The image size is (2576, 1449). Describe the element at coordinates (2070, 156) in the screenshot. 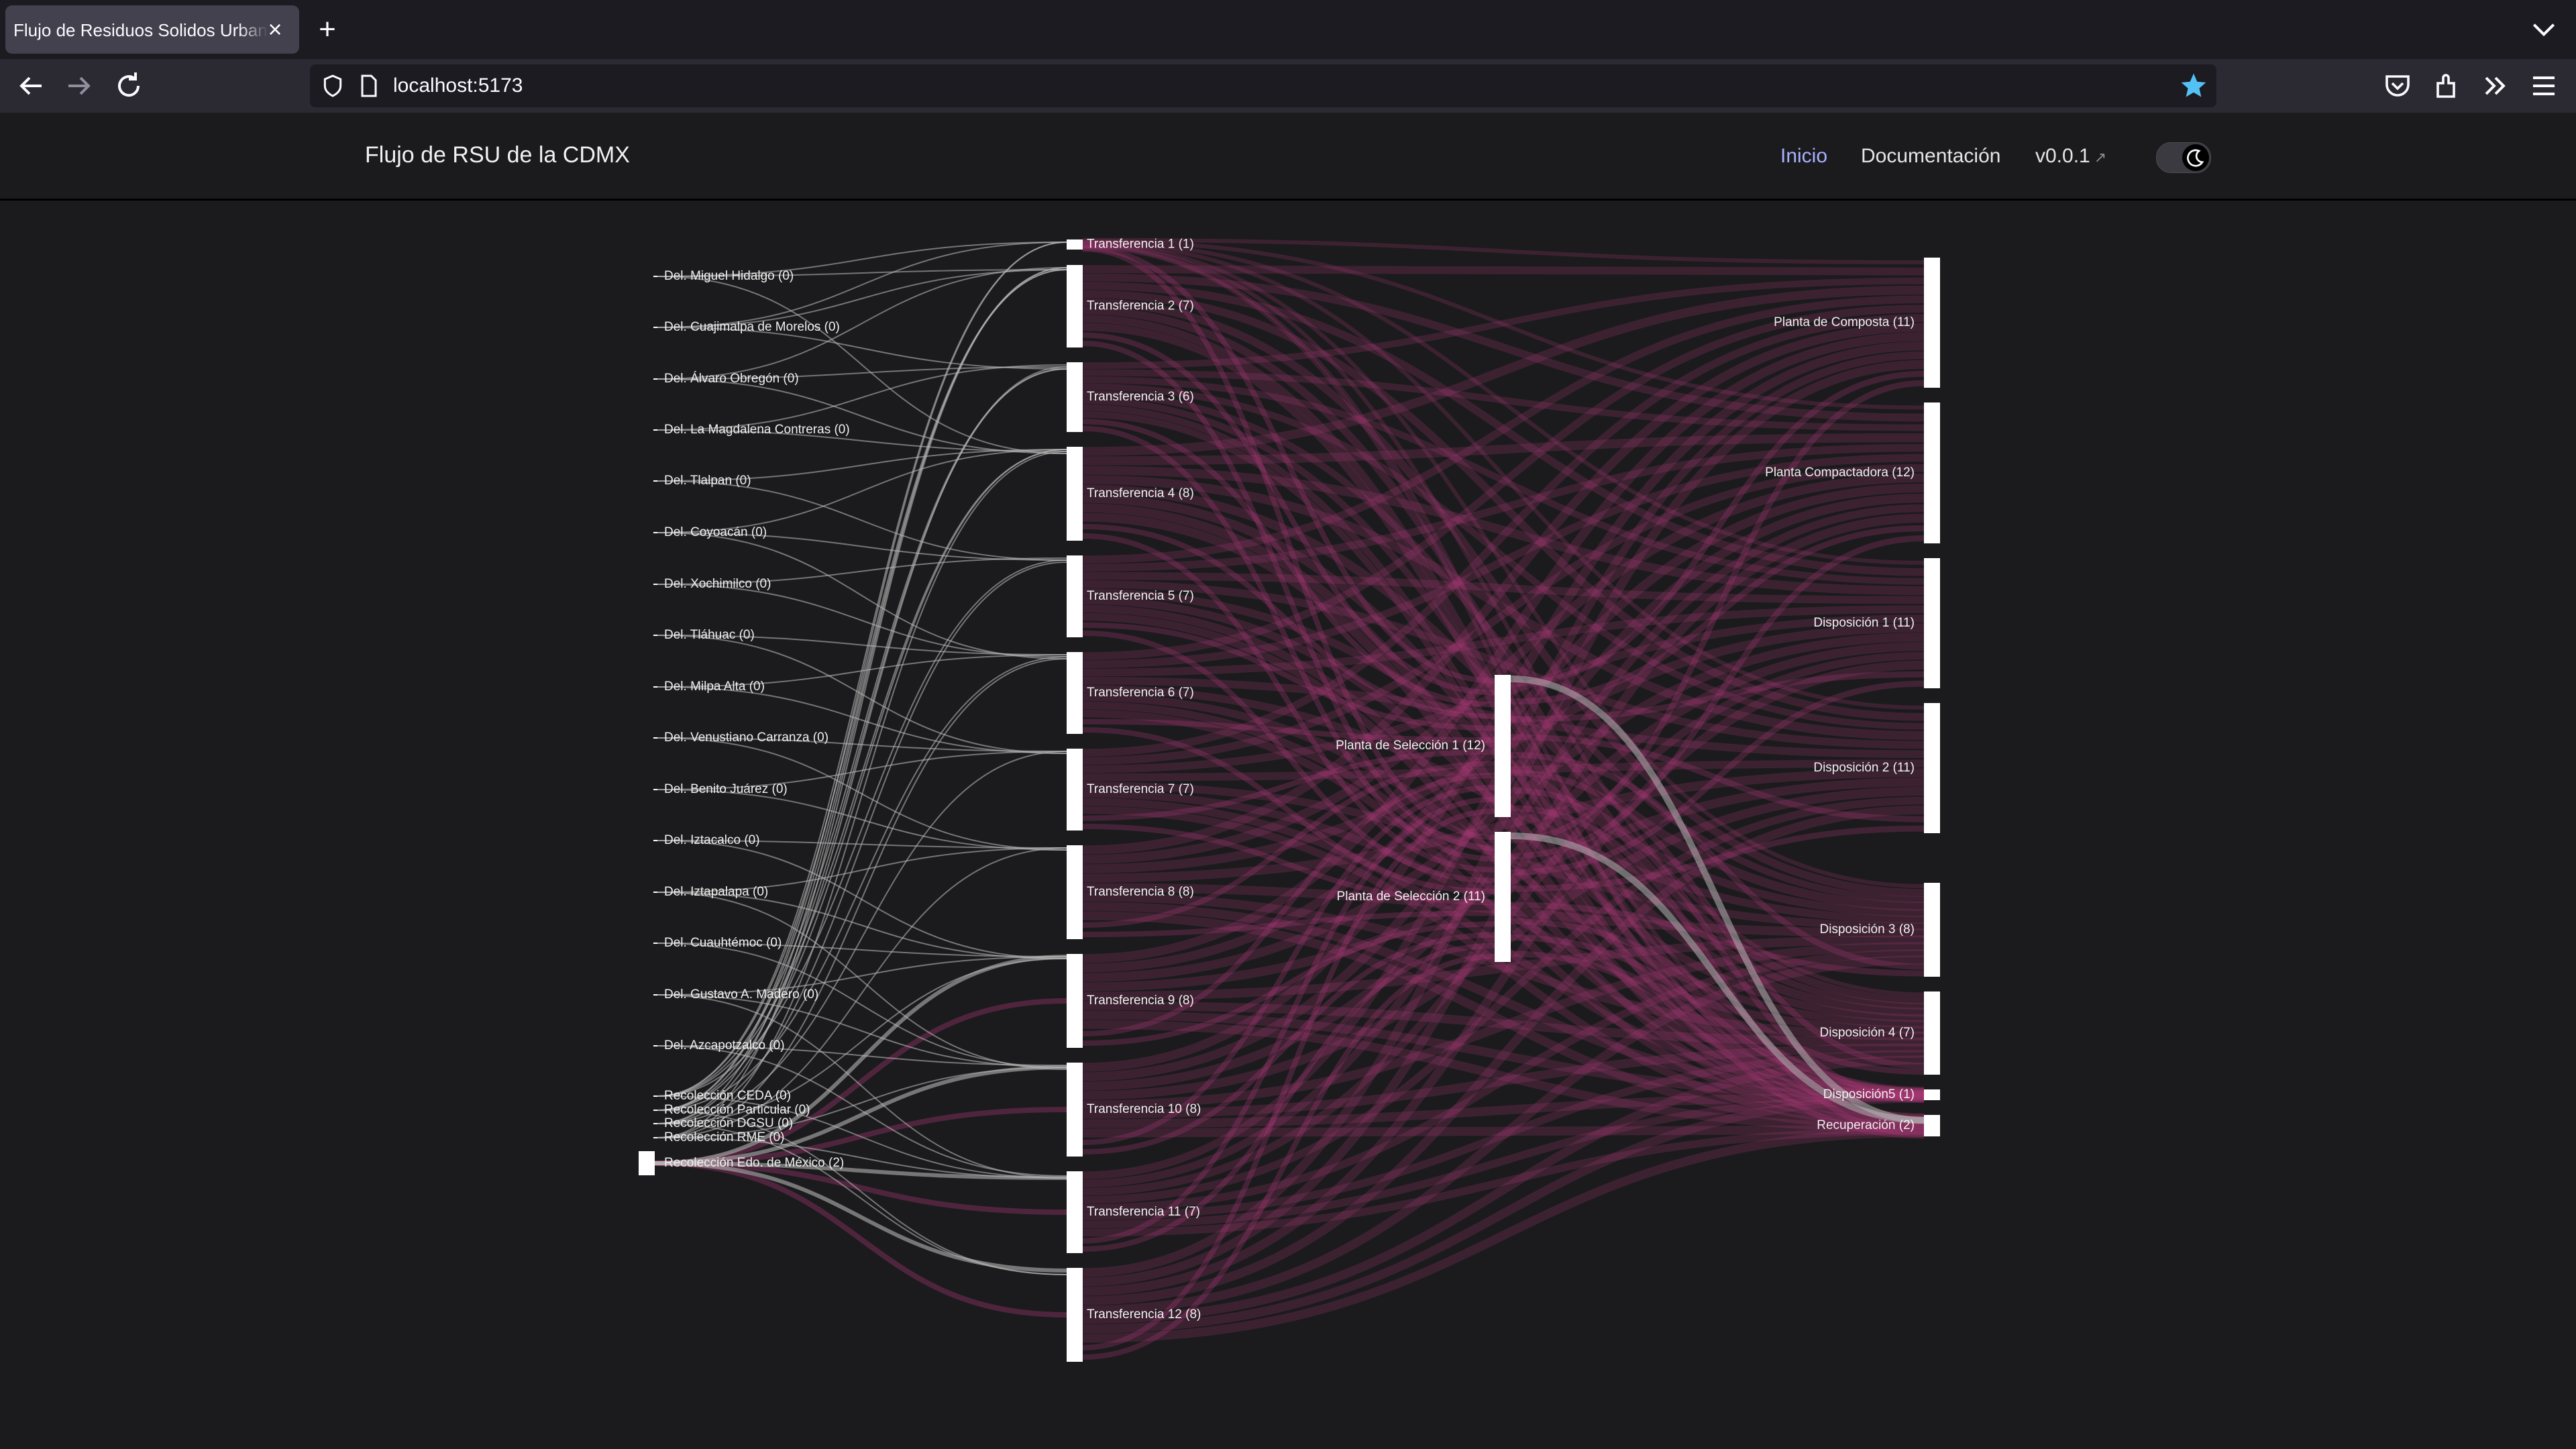

I see `nav-version-link: v0.0.1 ↗` at that location.